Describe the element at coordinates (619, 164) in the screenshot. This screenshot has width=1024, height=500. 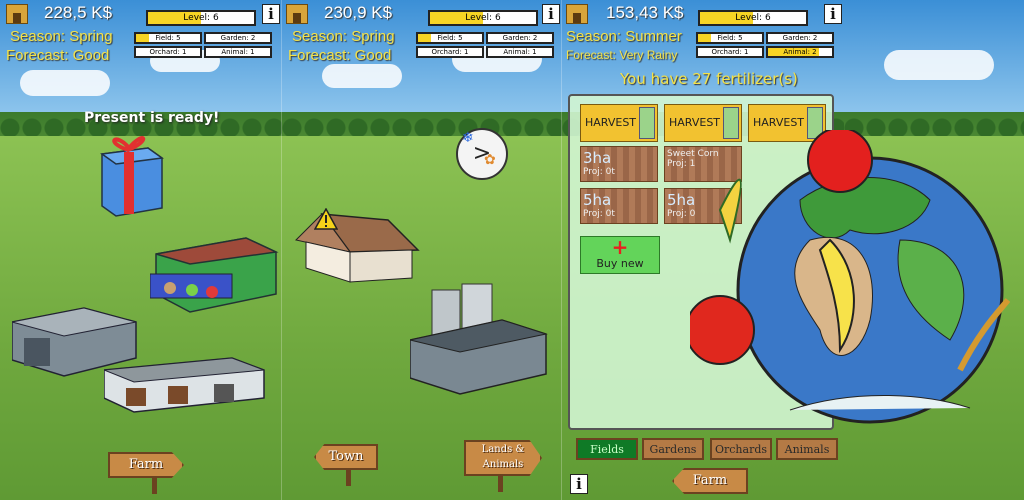
I see `field-tile: 3ha Proj: 0t` at that location.